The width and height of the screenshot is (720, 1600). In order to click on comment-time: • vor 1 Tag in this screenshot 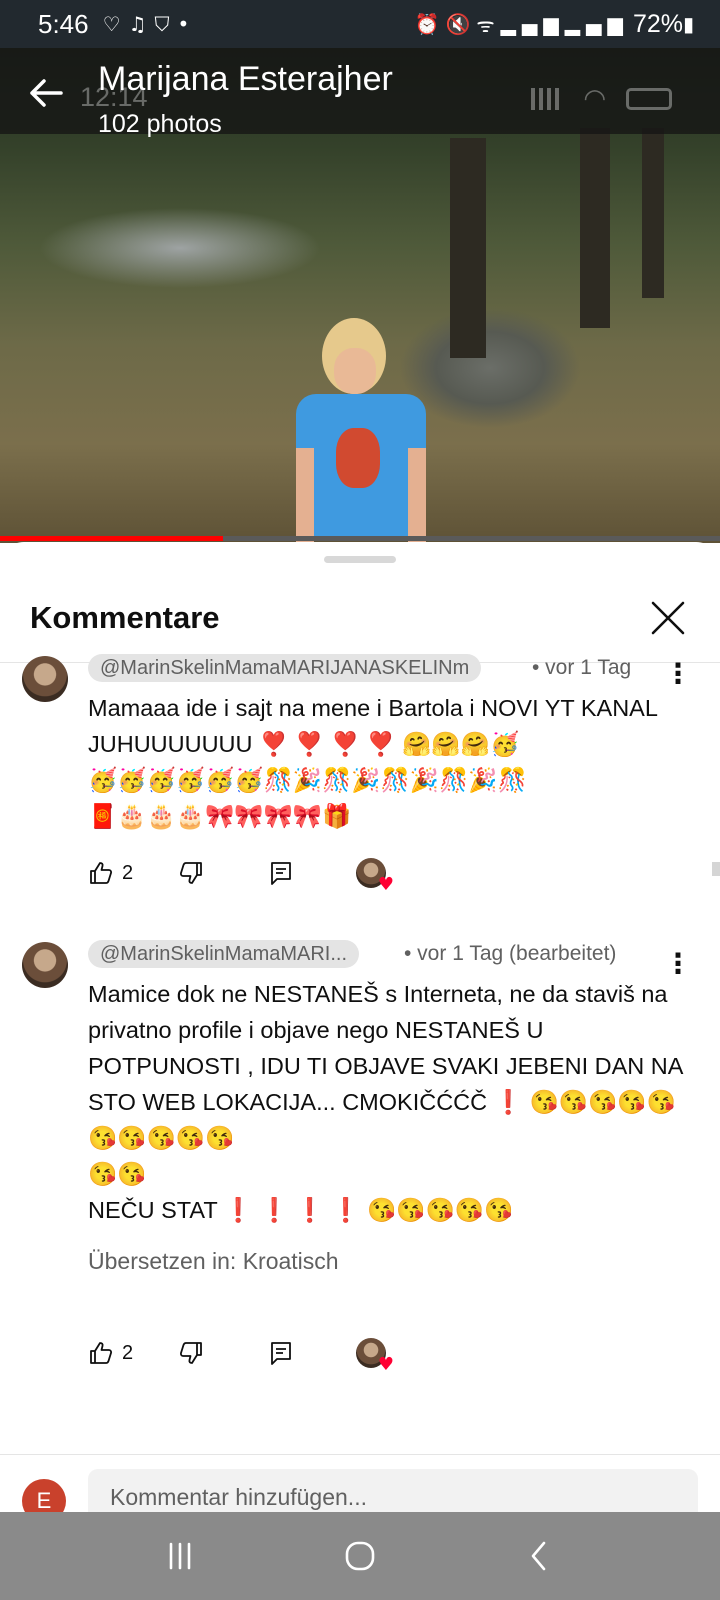, I will do `click(582, 667)`.